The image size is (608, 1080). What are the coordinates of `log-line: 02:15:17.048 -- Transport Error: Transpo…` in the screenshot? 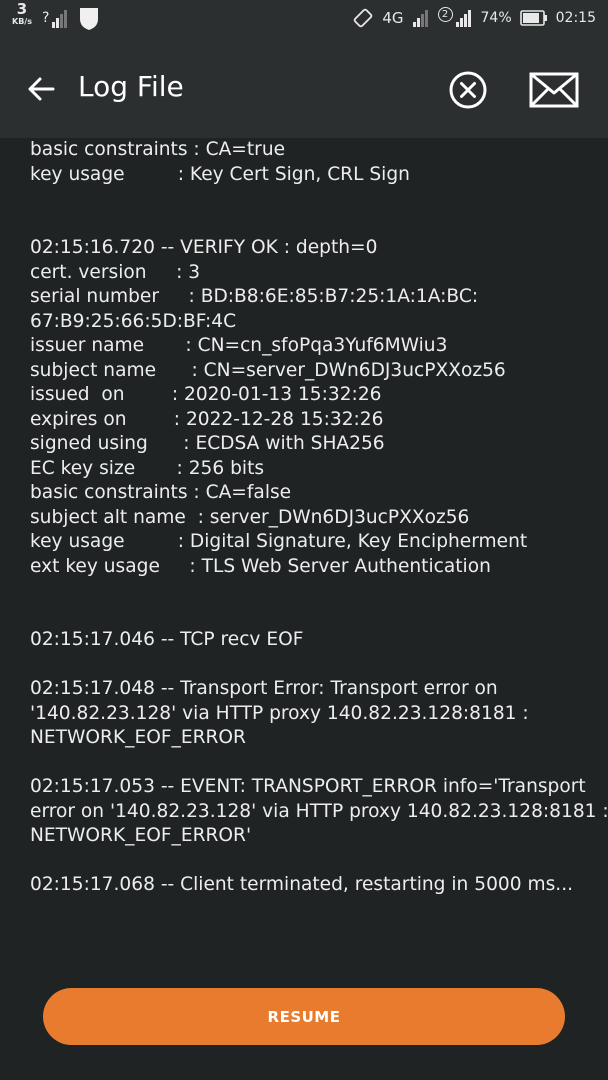 It's located at (264, 688).